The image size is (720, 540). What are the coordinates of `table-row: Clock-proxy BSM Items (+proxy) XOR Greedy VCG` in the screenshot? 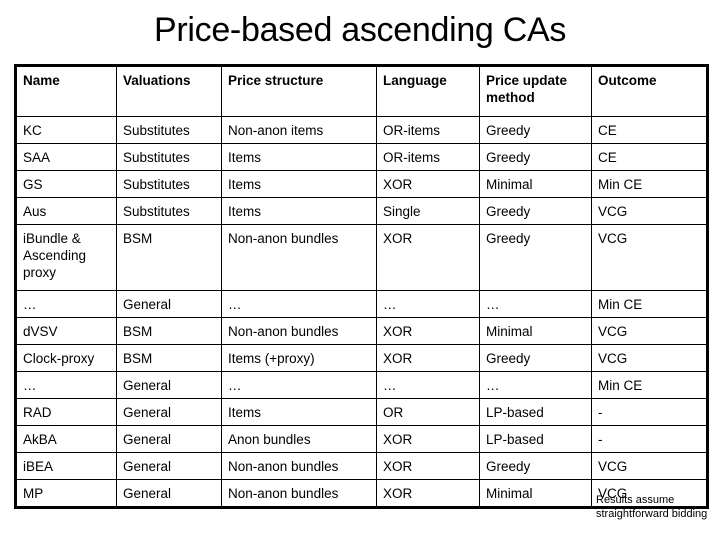 It's located at (361, 358).